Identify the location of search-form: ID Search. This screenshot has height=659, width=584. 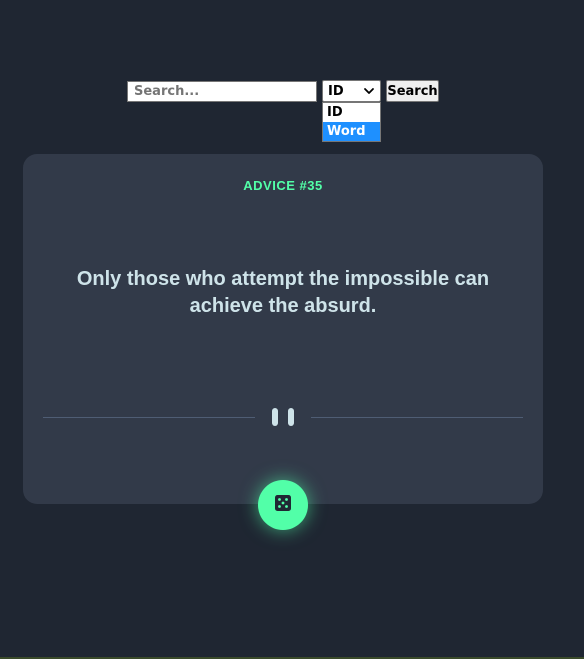
(283, 91).